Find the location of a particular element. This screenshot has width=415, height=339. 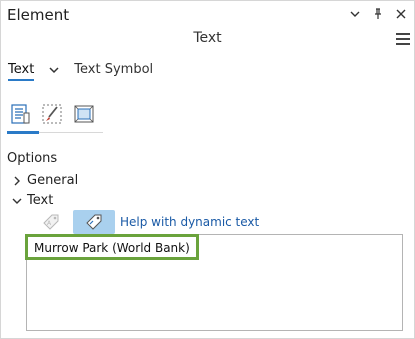

text-label: Text is located at coordinates (40, 200).